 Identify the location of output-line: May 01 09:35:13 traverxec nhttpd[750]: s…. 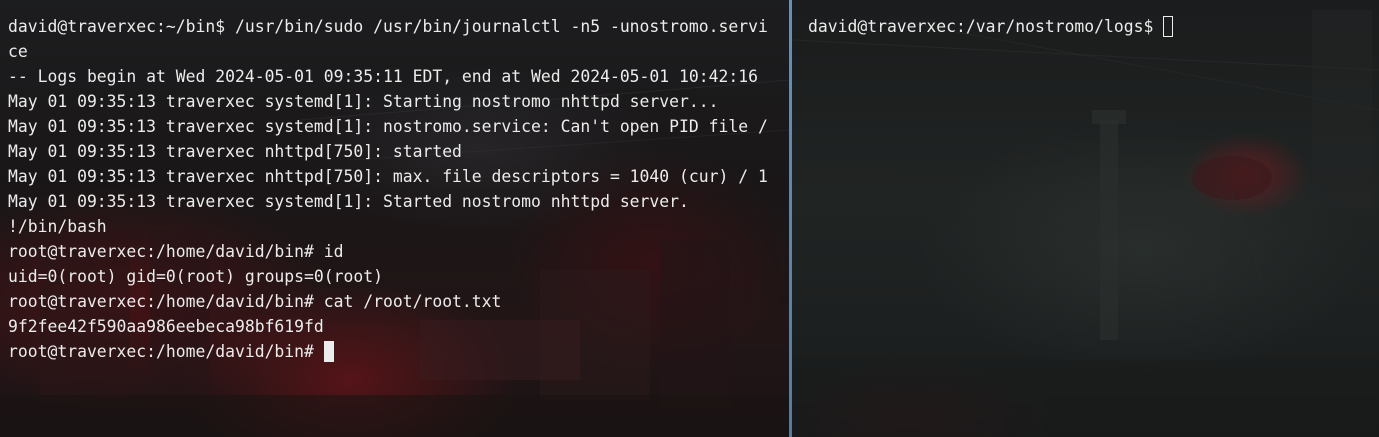
(235, 151).